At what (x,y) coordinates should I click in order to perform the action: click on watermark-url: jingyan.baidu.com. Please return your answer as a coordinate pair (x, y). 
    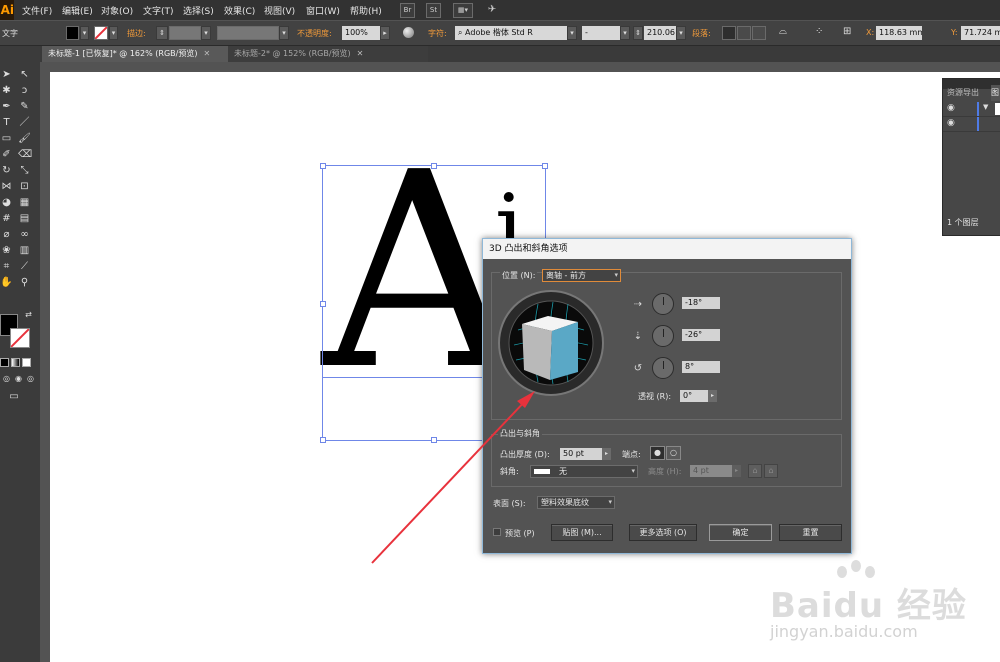
    Looking at the image, I should click on (844, 631).